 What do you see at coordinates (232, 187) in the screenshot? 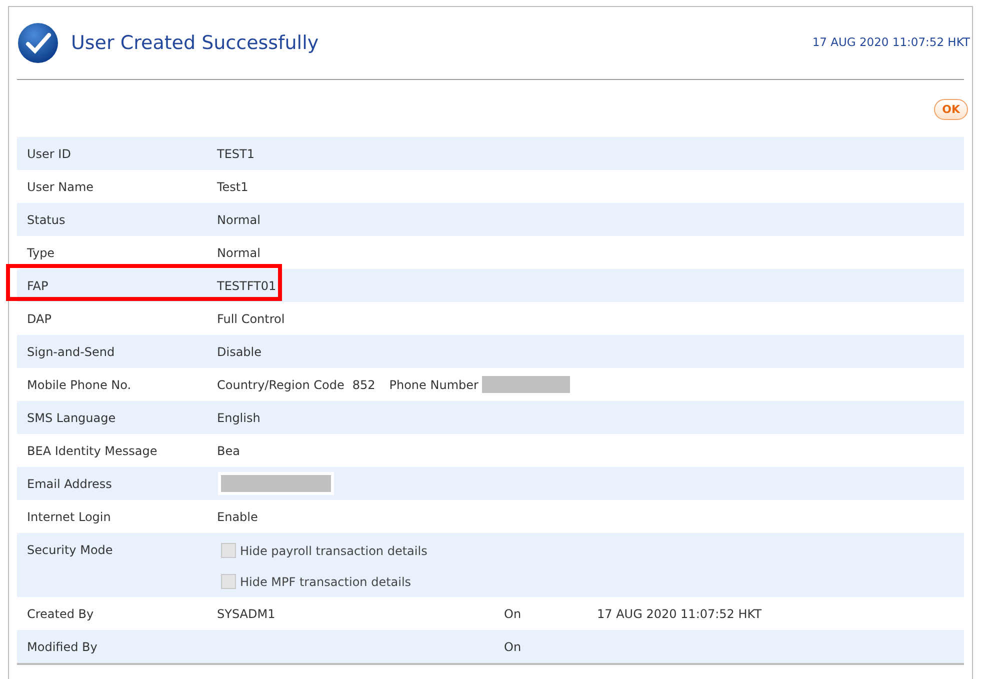
I see `field-value: Test1` at bounding box center [232, 187].